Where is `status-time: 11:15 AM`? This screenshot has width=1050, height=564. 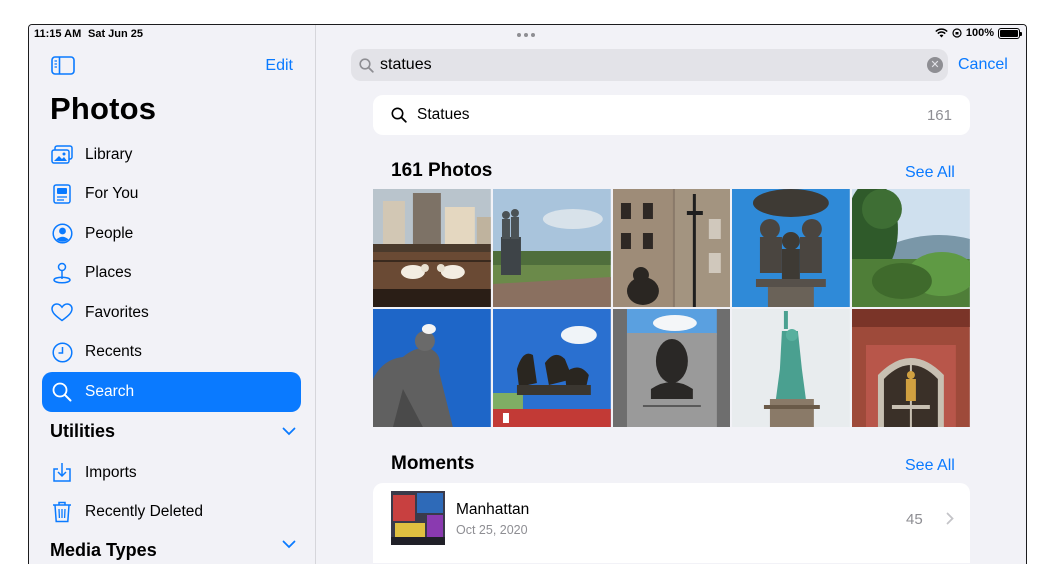
status-time: 11:15 AM is located at coordinates (57, 34).